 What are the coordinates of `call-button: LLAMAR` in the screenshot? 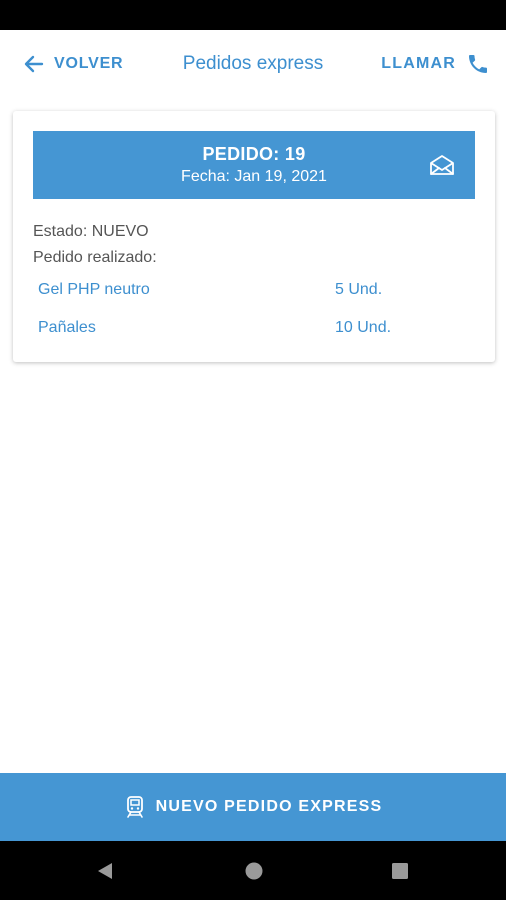 It's located at (435, 64).